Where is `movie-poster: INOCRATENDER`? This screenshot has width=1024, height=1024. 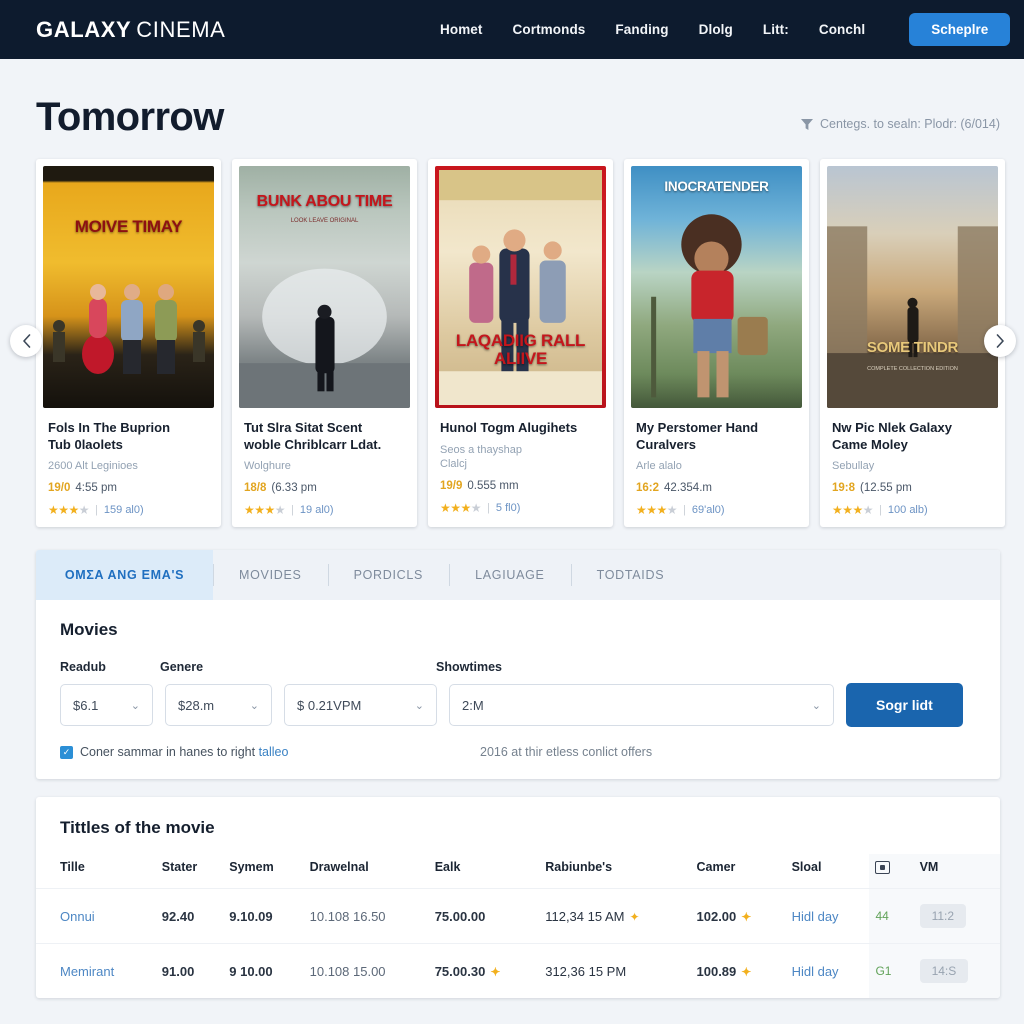
movie-poster: INOCRATENDER is located at coordinates (716, 287).